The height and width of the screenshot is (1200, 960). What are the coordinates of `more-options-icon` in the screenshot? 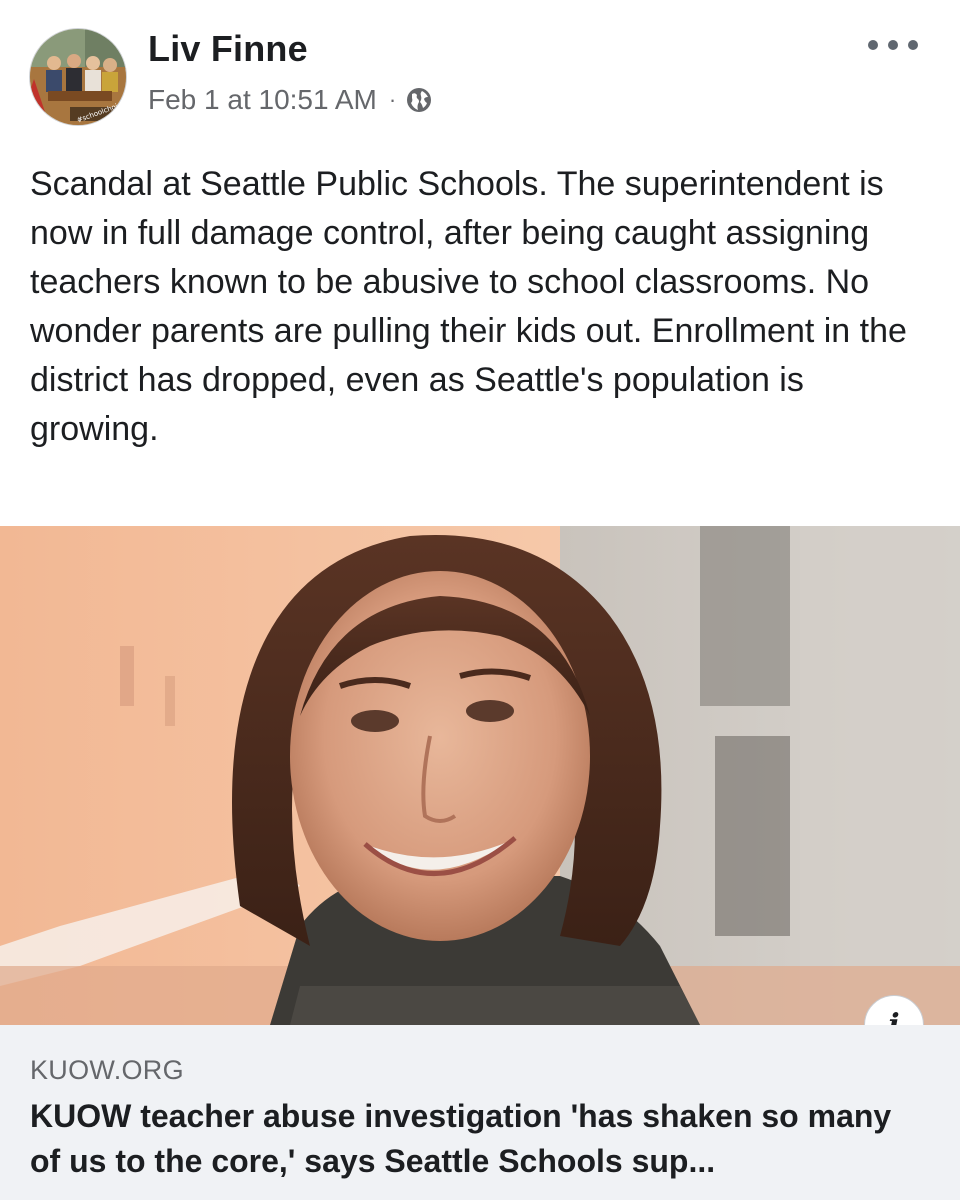 It's located at (893, 45).